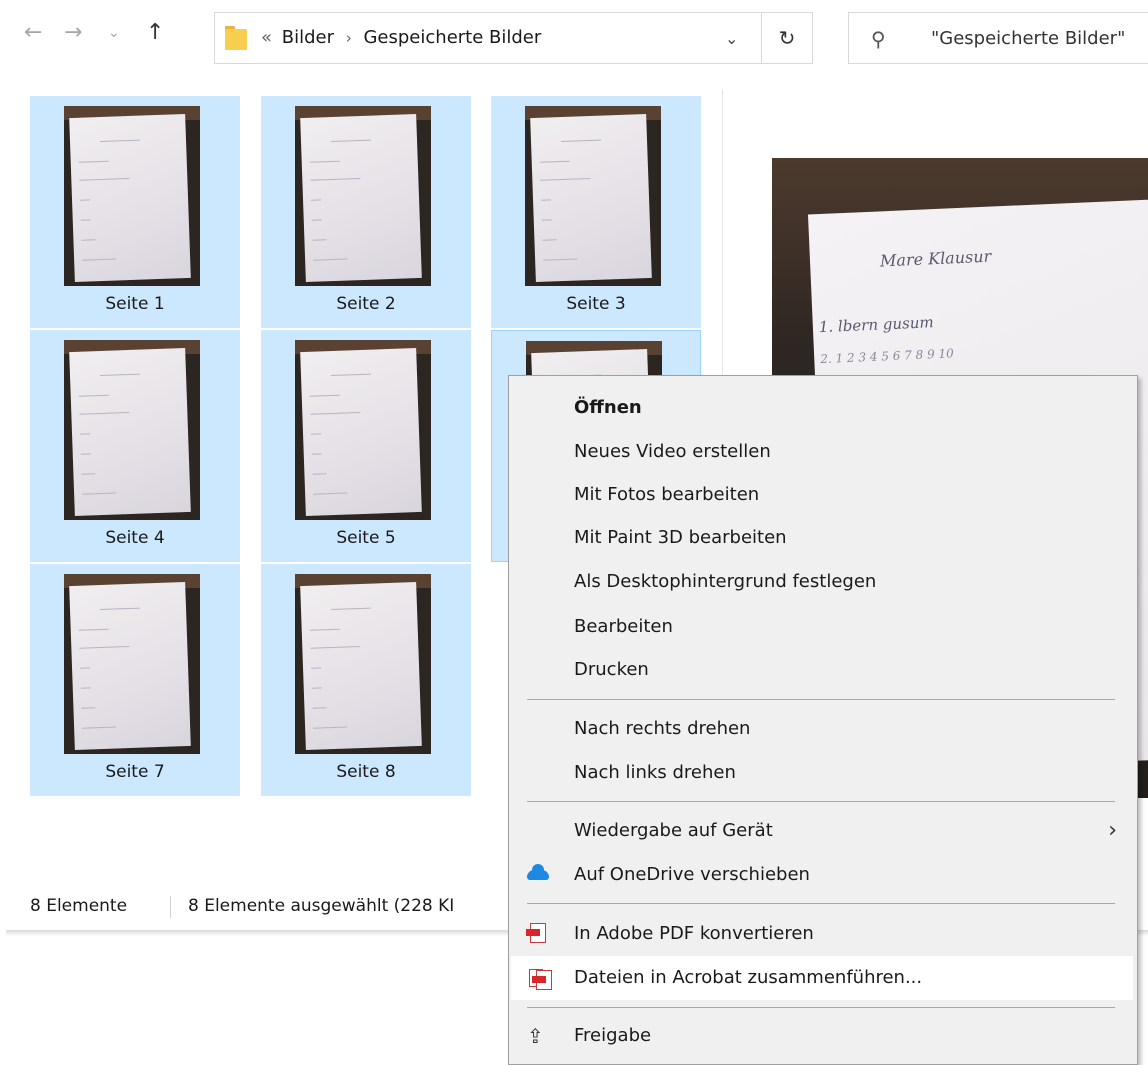 This screenshot has width=1148, height=1065. What do you see at coordinates (73, 33) in the screenshot?
I see `forward-button: →` at bounding box center [73, 33].